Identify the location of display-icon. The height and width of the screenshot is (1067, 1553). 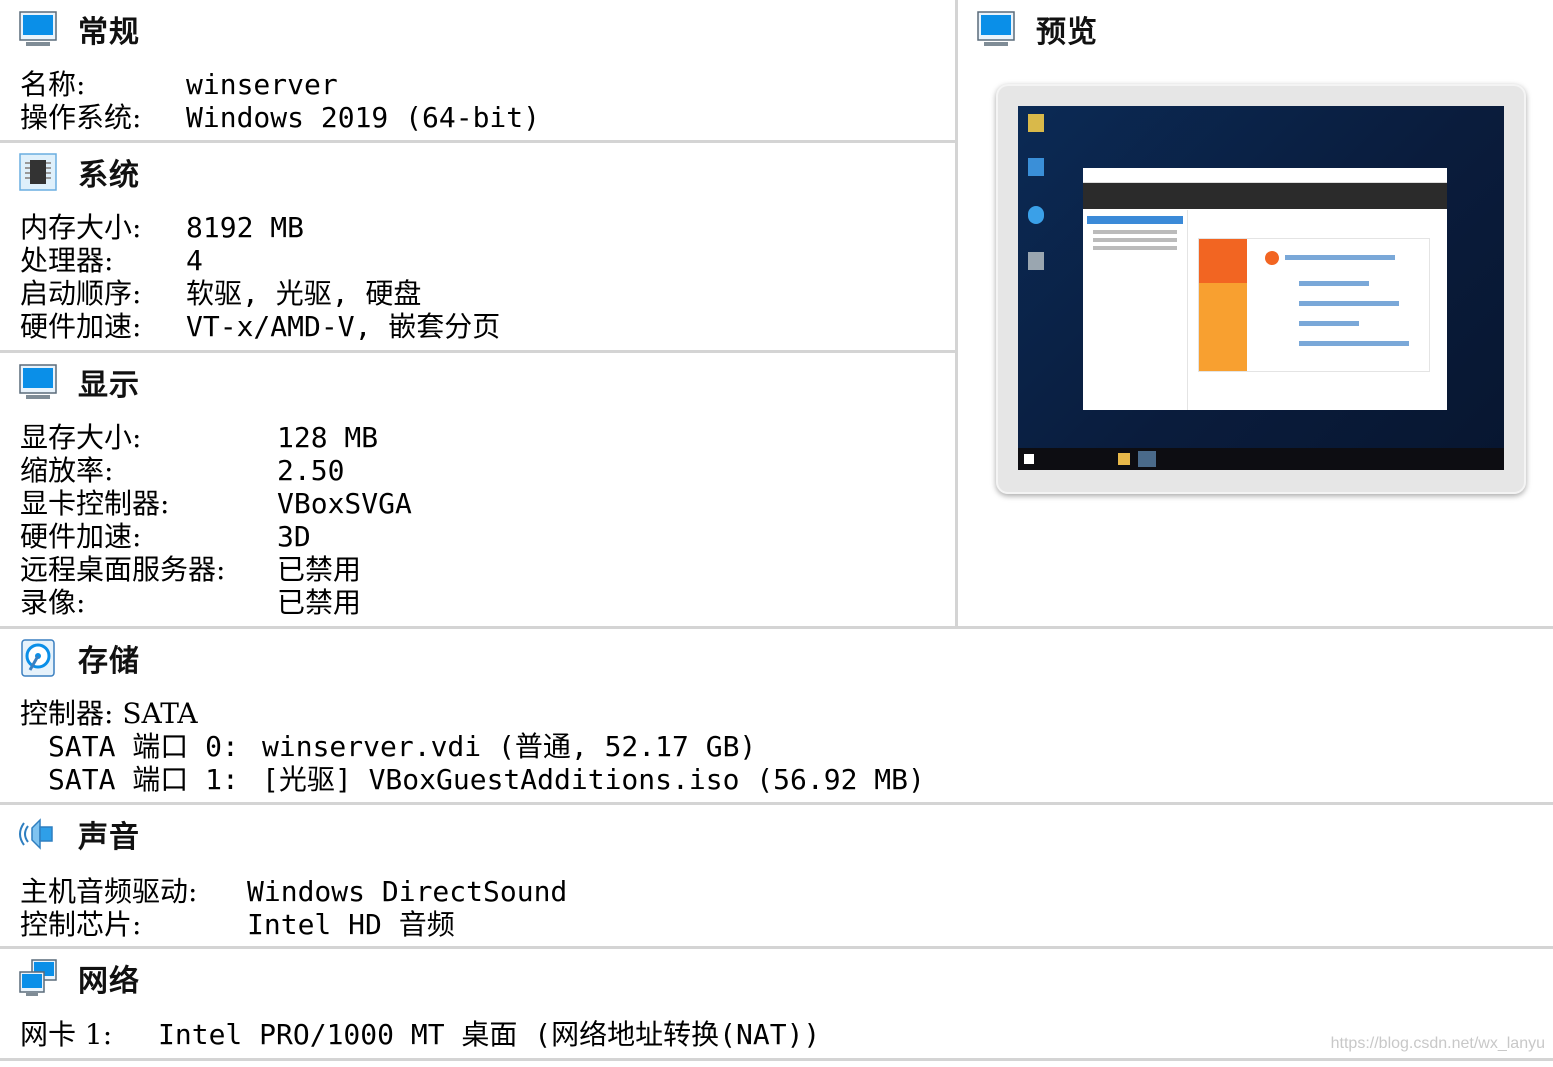
(38, 381).